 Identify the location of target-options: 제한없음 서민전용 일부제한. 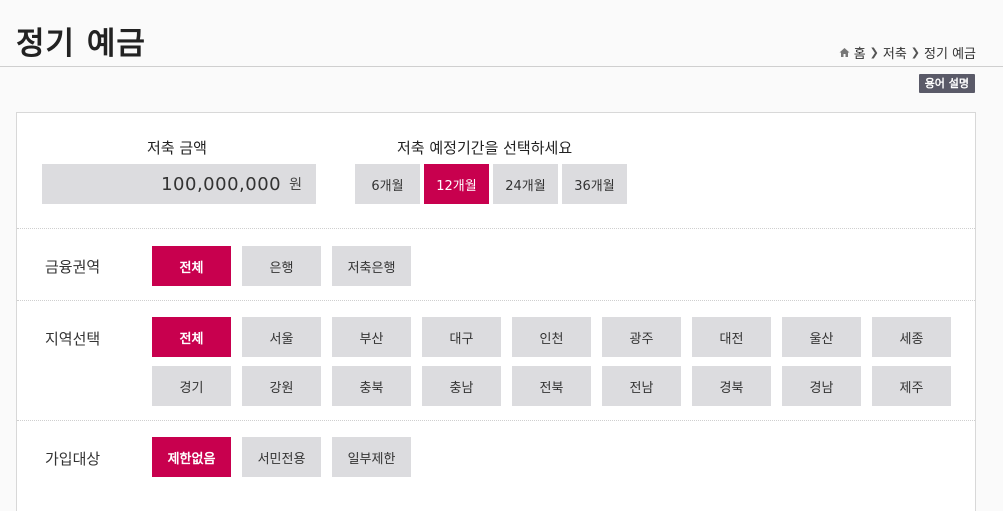
(551, 457).